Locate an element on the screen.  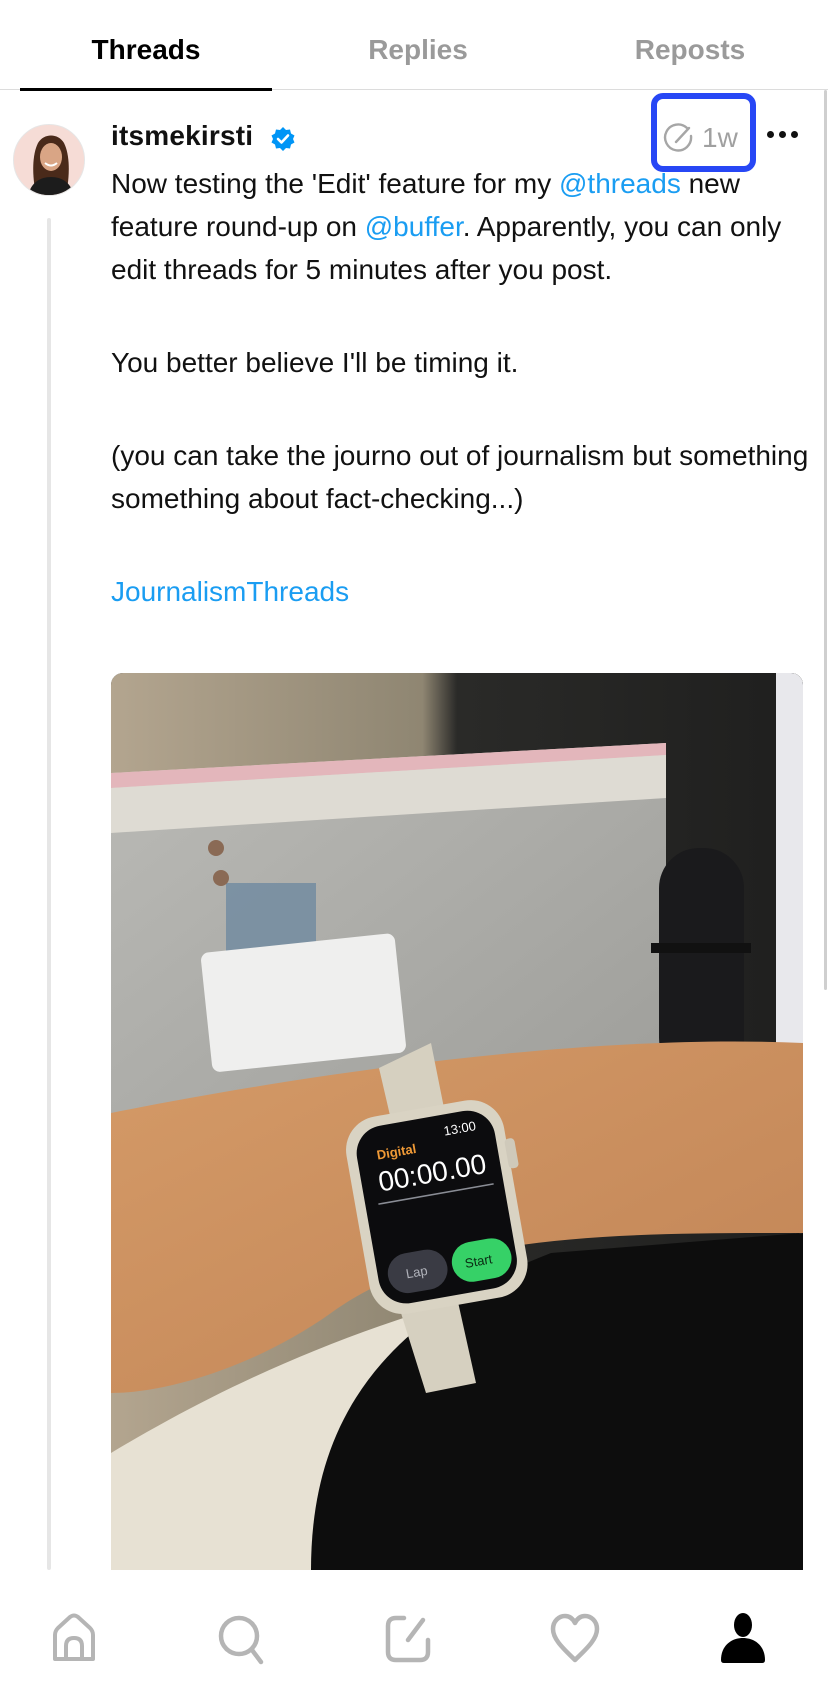
profile-icon is located at coordinates (743, 1638).